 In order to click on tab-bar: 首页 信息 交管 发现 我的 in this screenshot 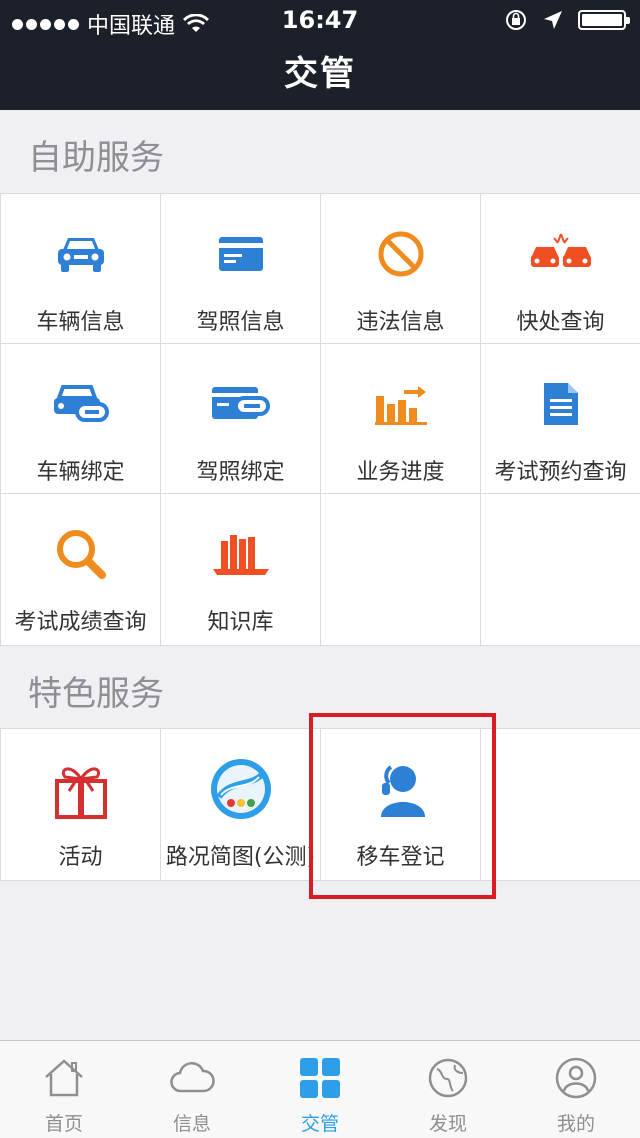, I will do `click(320, 1089)`.